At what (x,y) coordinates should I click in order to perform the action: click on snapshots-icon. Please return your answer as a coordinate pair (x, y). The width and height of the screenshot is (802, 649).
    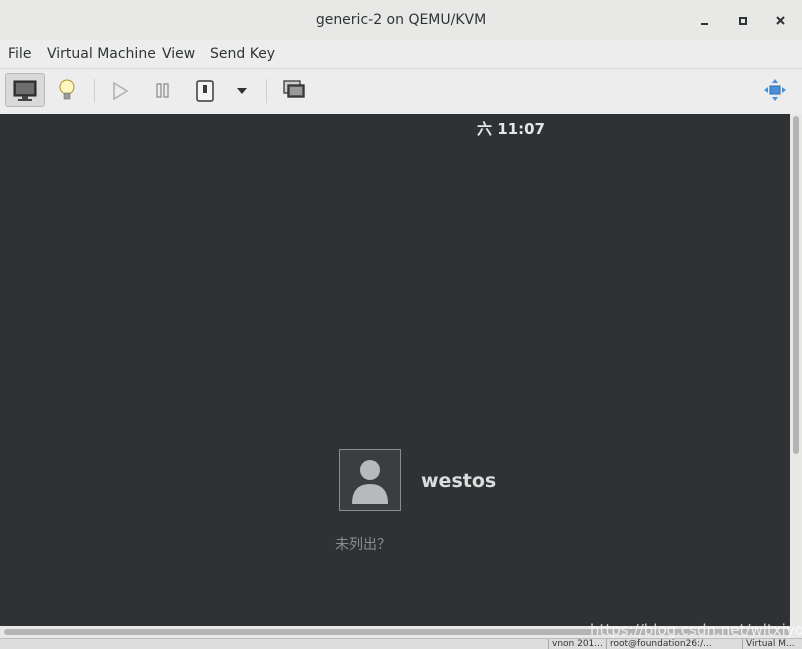
    Looking at the image, I should click on (294, 89).